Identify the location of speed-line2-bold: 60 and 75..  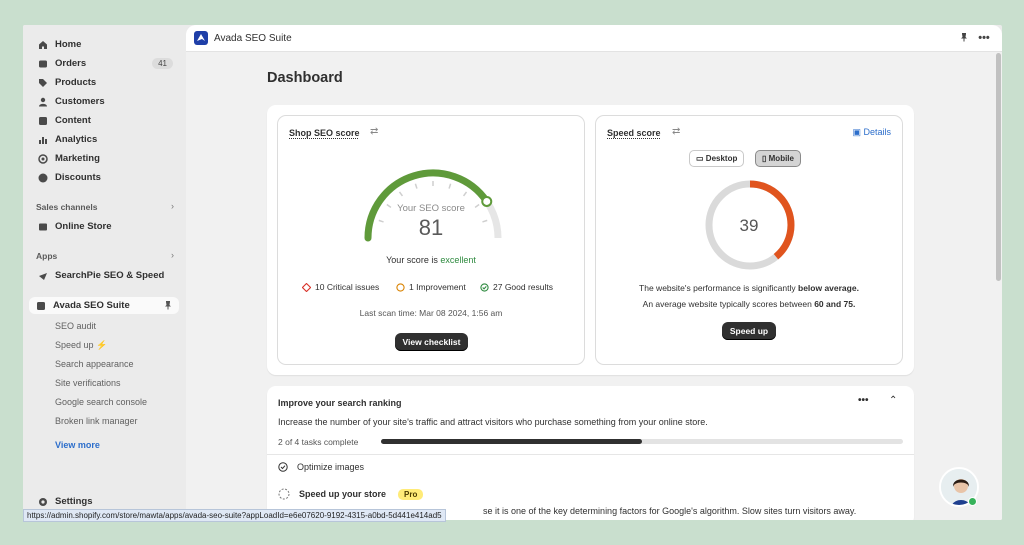
(835, 304).